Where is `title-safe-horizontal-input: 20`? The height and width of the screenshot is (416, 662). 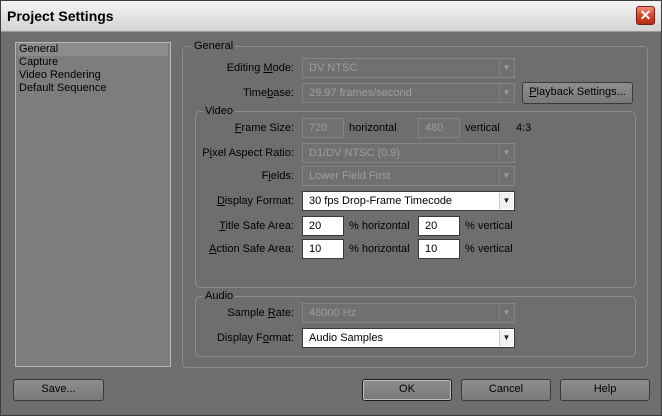 title-safe-horizontal-input: 20 is located at coordinates (323, 226).